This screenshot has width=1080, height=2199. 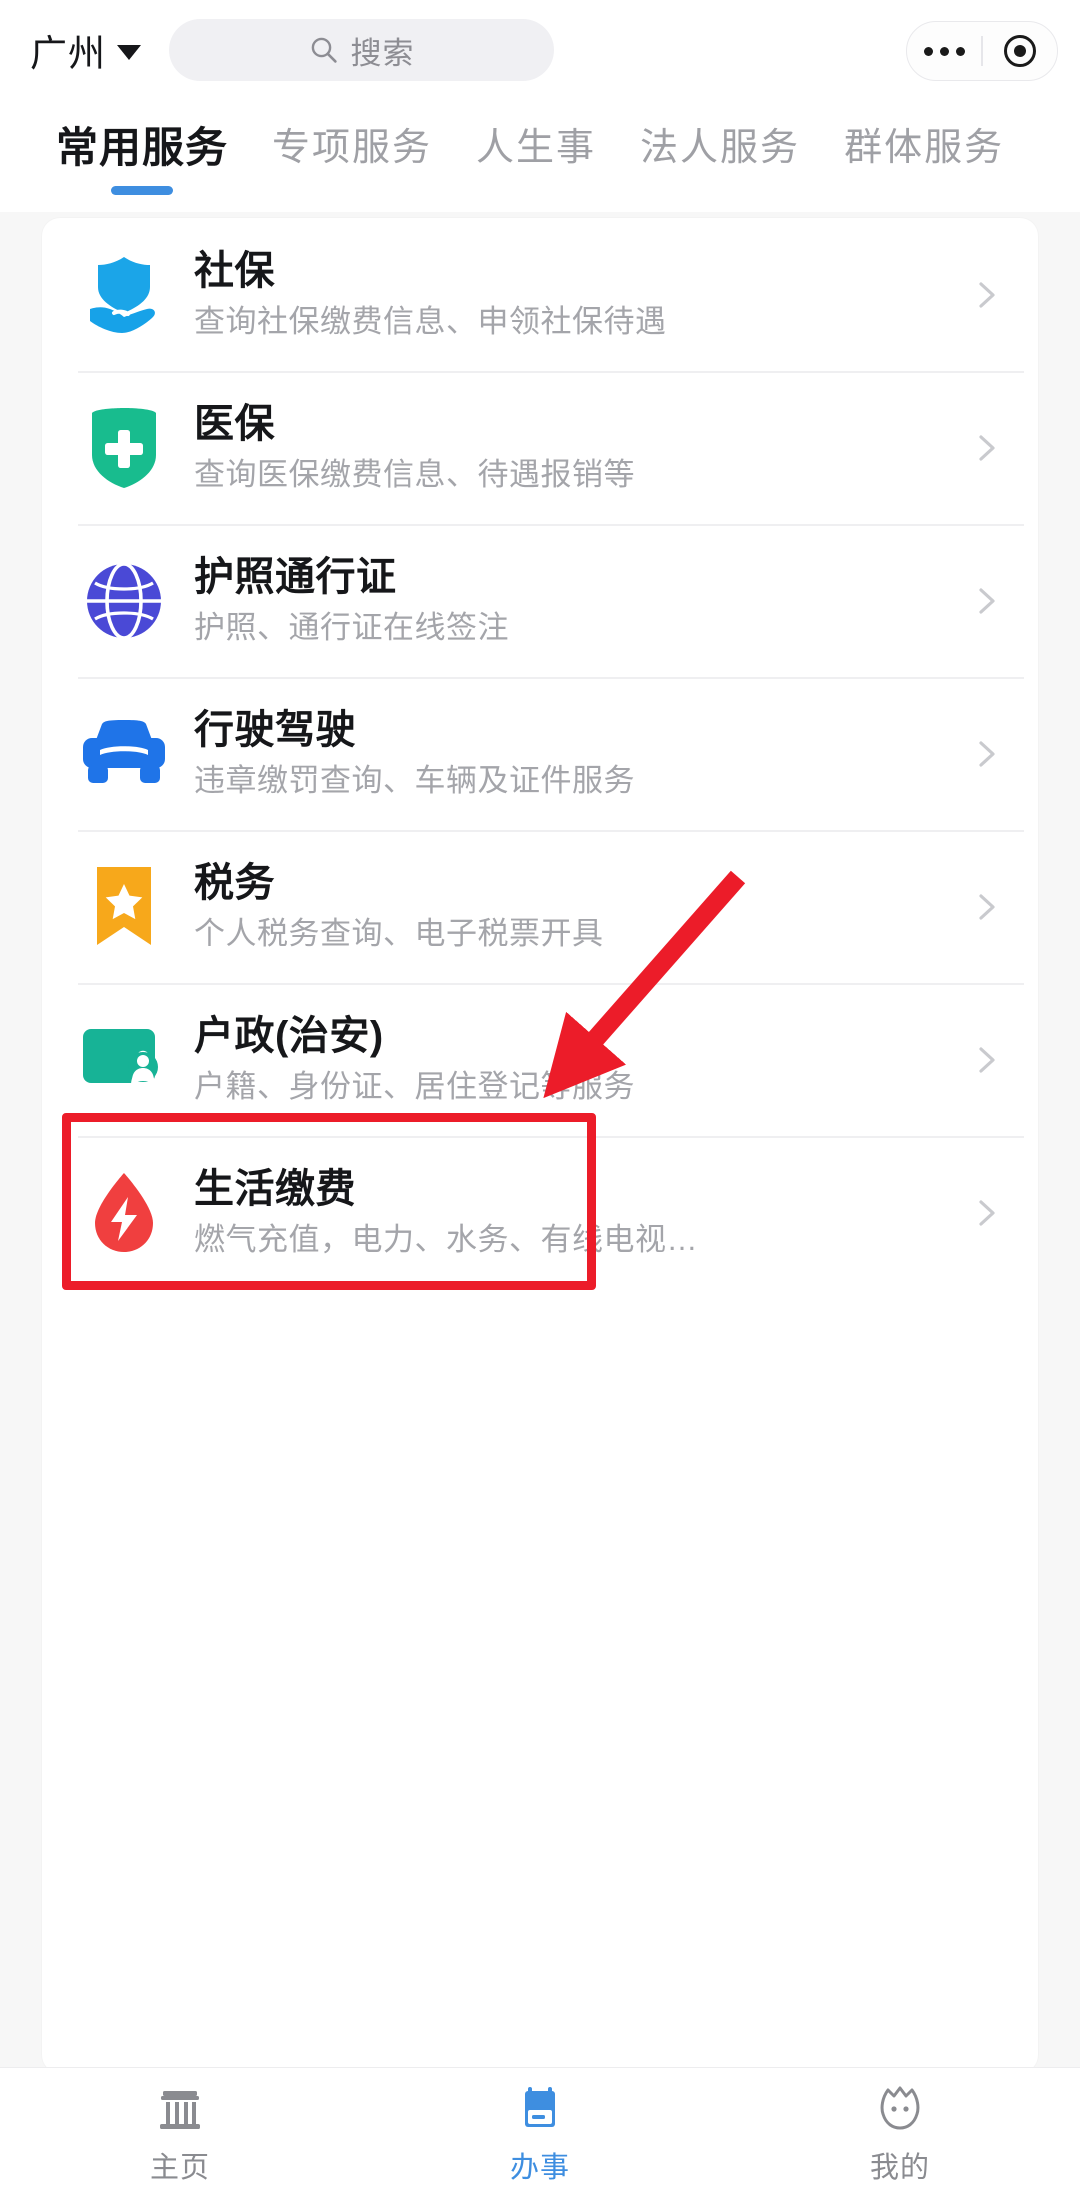 What do you see at coordinates (414, 1086) in the screenshot?
I see `service-subtitle: 户籍、身份证、居住登记等服务` at bounding box center [414, 1086].